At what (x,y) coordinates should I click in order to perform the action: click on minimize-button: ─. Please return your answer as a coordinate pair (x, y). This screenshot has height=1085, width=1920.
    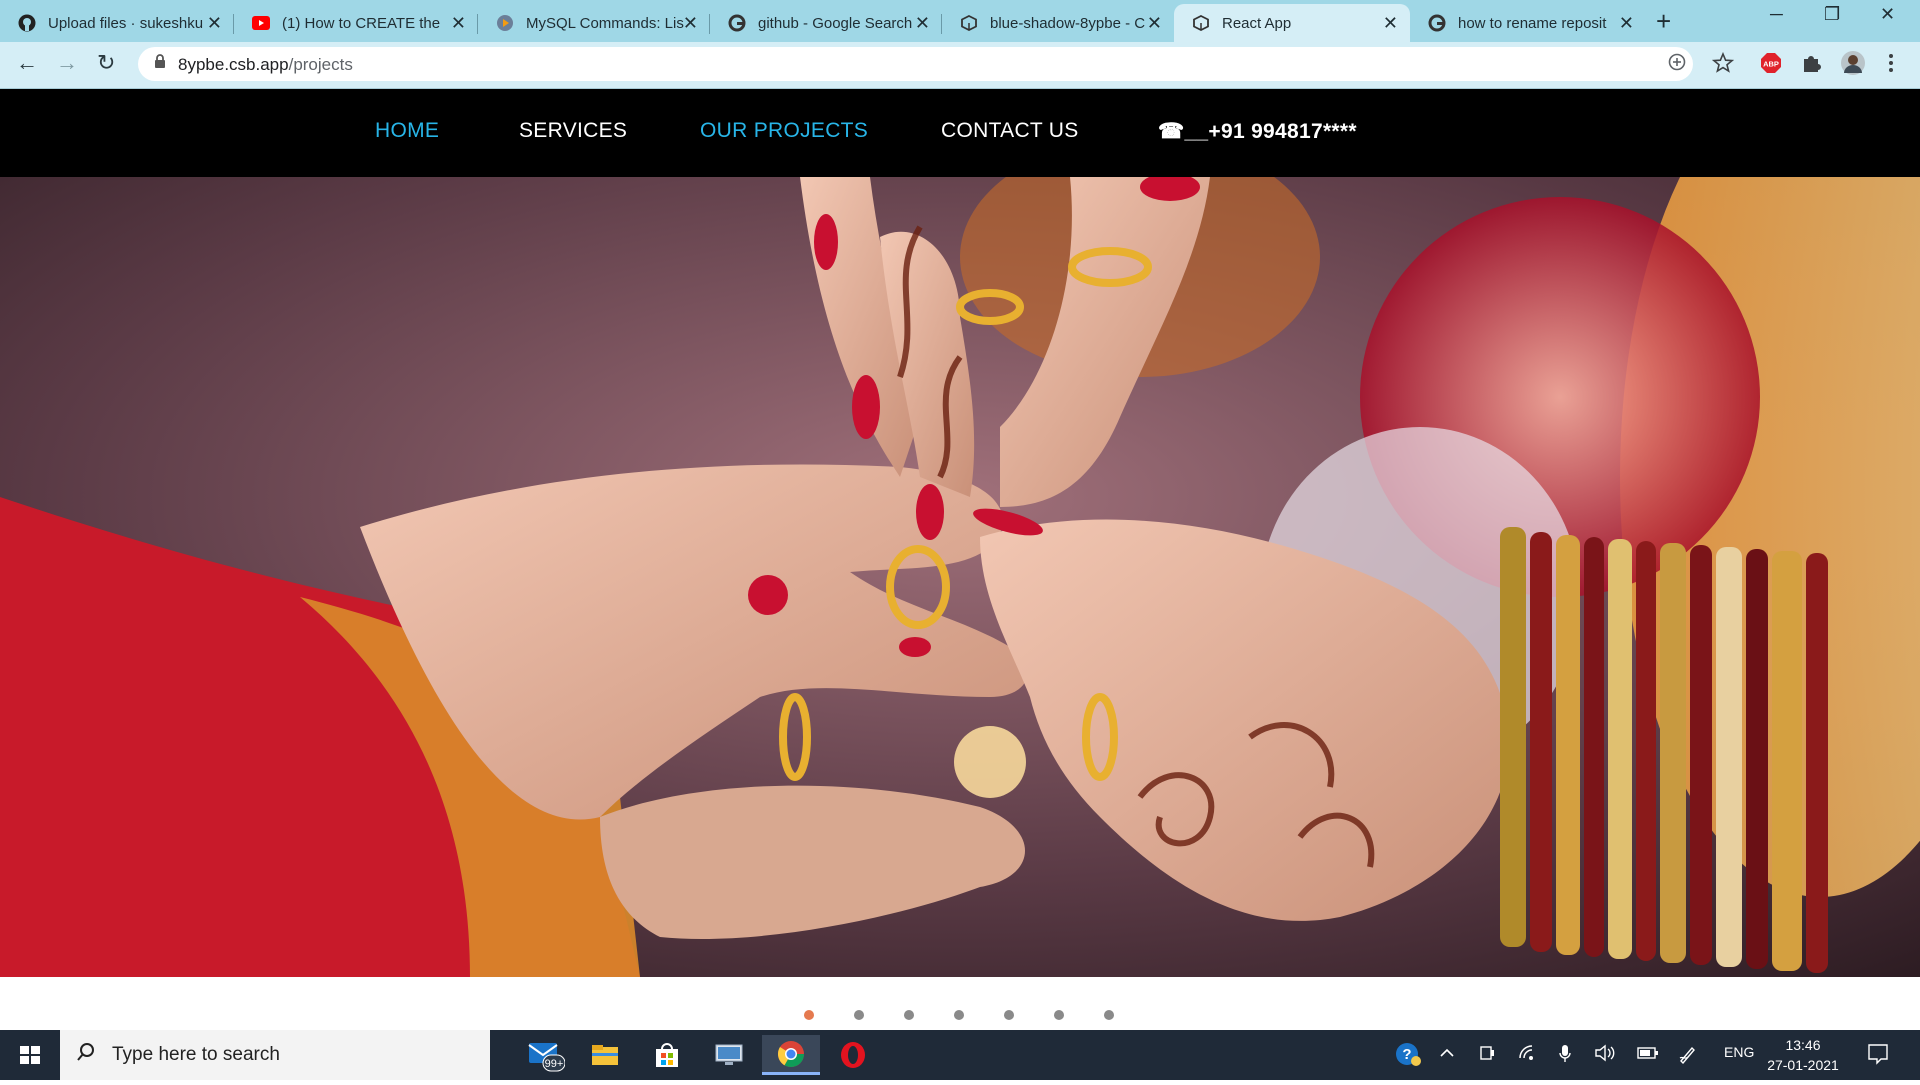
    Looking at the image, I should click on (1776, 14).